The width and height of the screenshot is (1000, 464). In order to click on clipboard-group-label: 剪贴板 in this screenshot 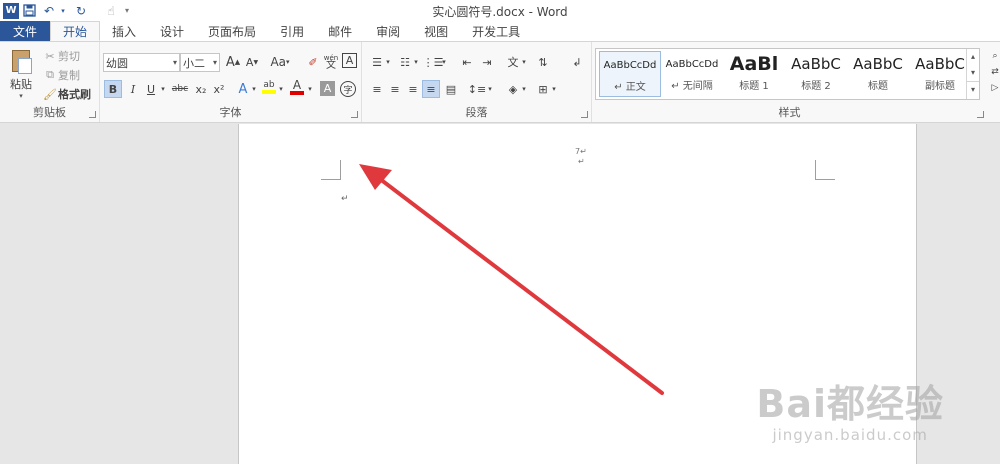, I will do `click(49, 112)`.